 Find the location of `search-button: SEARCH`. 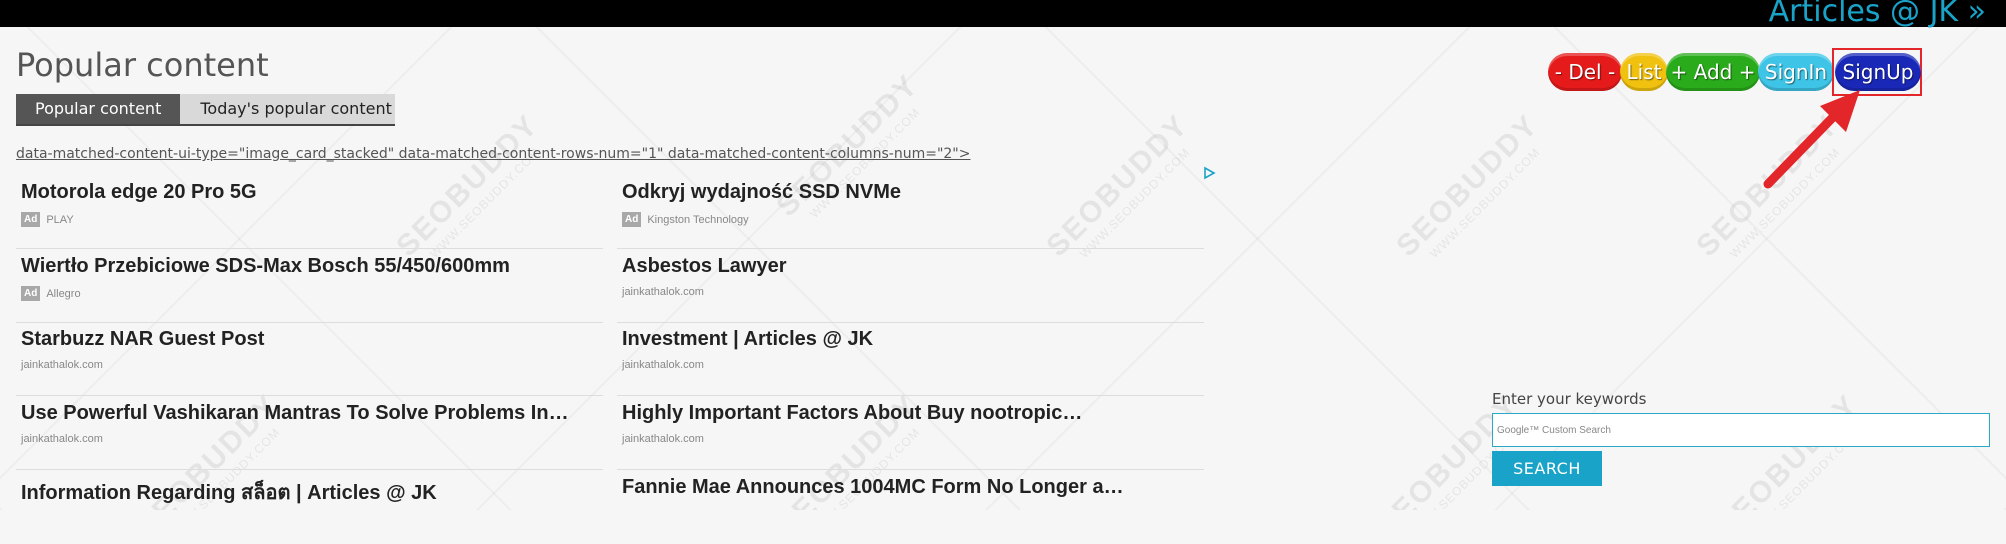

search-button: SEARCH is located at coordinates (1547, 468).